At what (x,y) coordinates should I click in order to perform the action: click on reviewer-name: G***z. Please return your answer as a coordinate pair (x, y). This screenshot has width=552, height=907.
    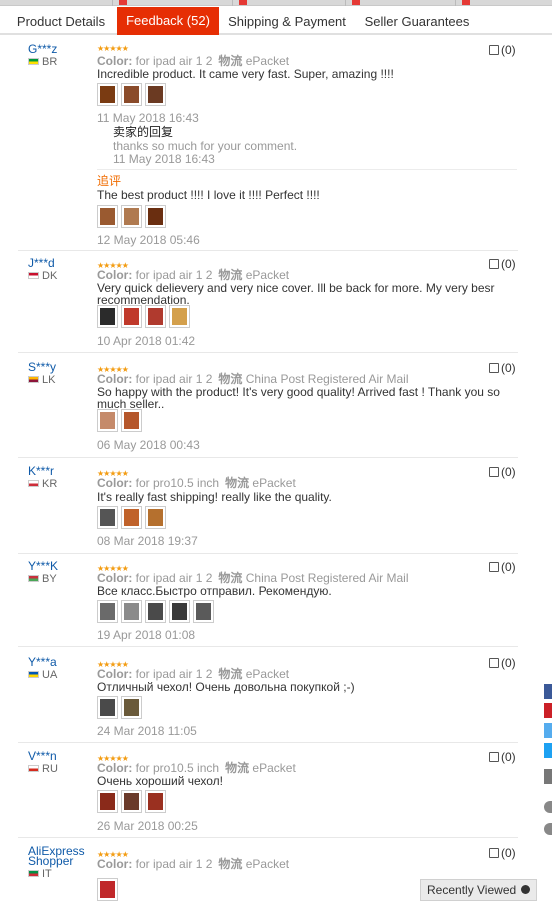
    Looking at the image, I should click on (42, 49).